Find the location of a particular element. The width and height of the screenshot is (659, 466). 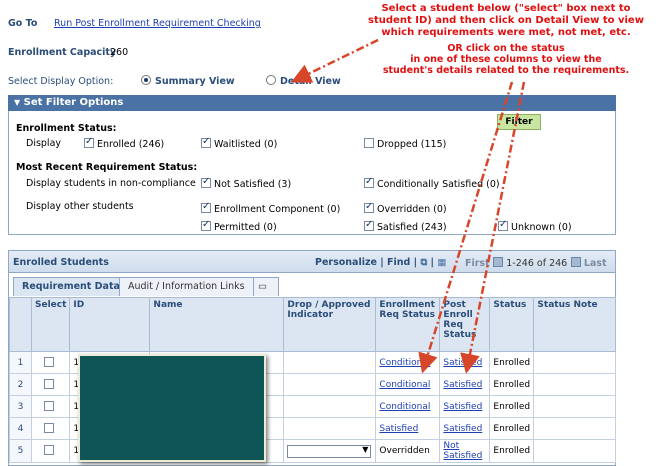

arrow-to-enroll-req-column is located at coordinates (466, 227).